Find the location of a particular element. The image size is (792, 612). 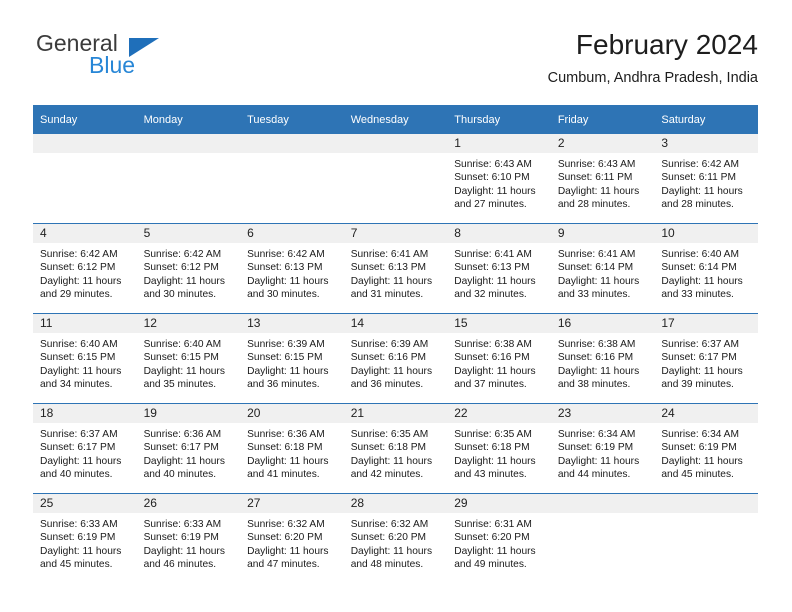

day-number: 27 is located at coordinates (292, 503).